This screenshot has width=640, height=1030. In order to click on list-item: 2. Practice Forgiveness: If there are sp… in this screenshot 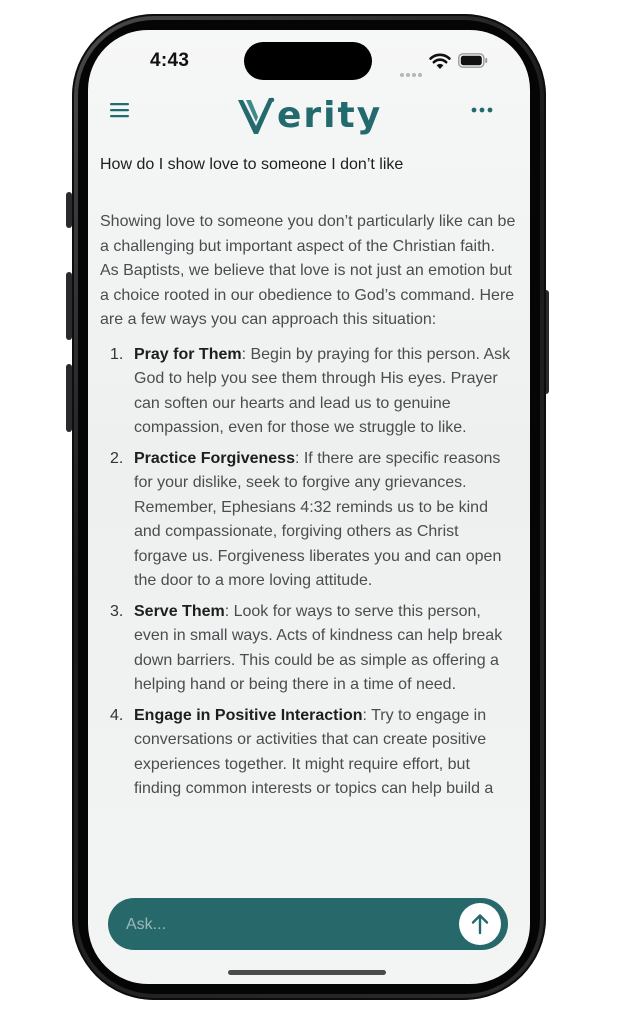, I will do `click(308, 520)`.